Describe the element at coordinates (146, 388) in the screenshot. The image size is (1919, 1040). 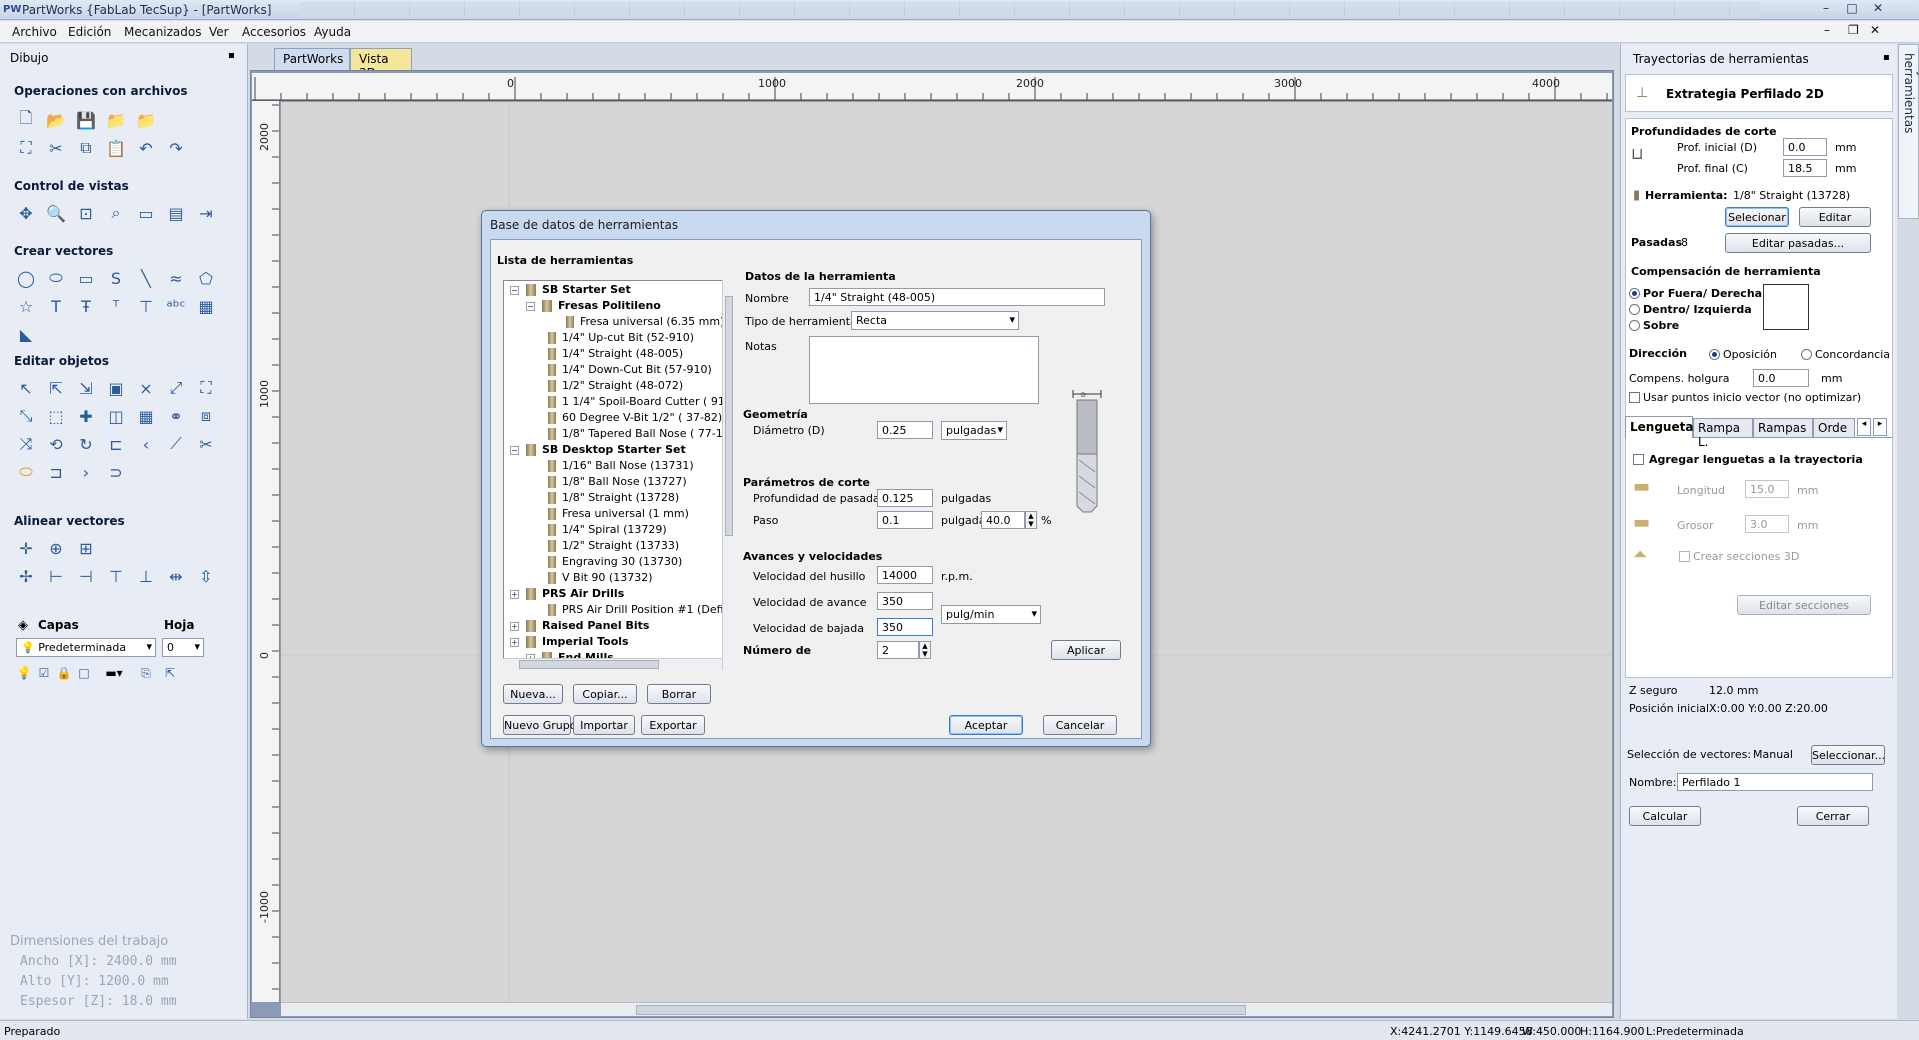
I see `ungroup-icon: ⨯` at that location.